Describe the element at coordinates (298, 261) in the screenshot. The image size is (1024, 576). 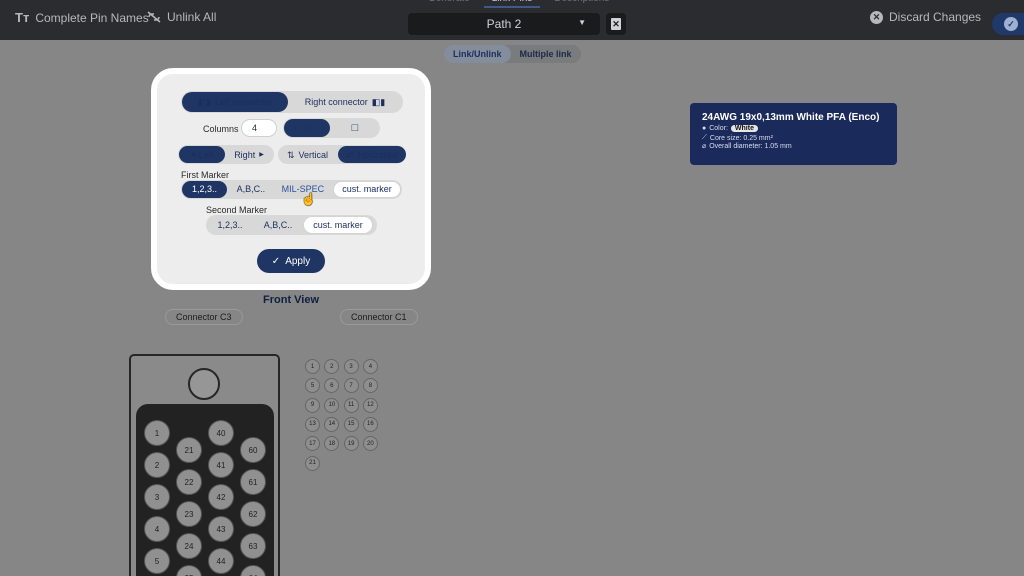
I see `apply-label: Apply` at that location.